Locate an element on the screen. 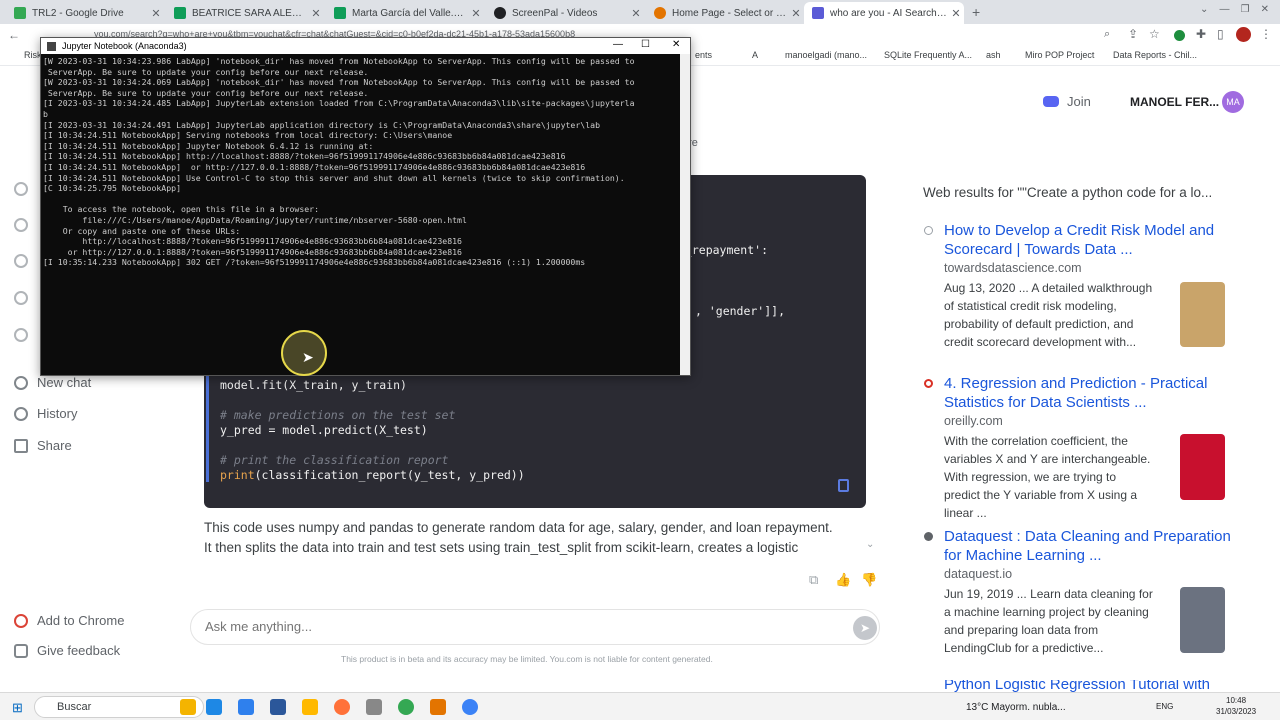  bookmark-item: ents is located at coordinates (703, 55).